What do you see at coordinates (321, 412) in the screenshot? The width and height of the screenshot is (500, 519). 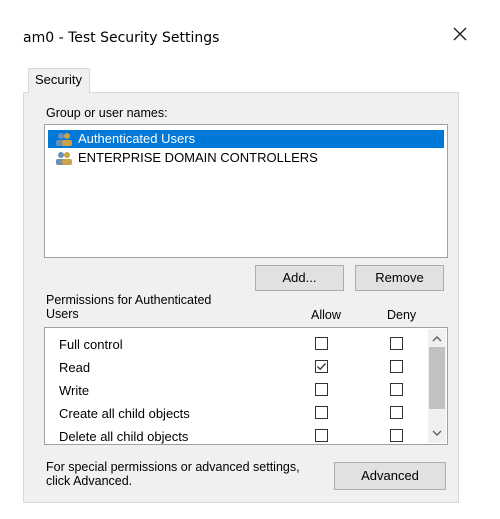 I see `allow-create-child-checkbox` at bounding box center [321, 412].